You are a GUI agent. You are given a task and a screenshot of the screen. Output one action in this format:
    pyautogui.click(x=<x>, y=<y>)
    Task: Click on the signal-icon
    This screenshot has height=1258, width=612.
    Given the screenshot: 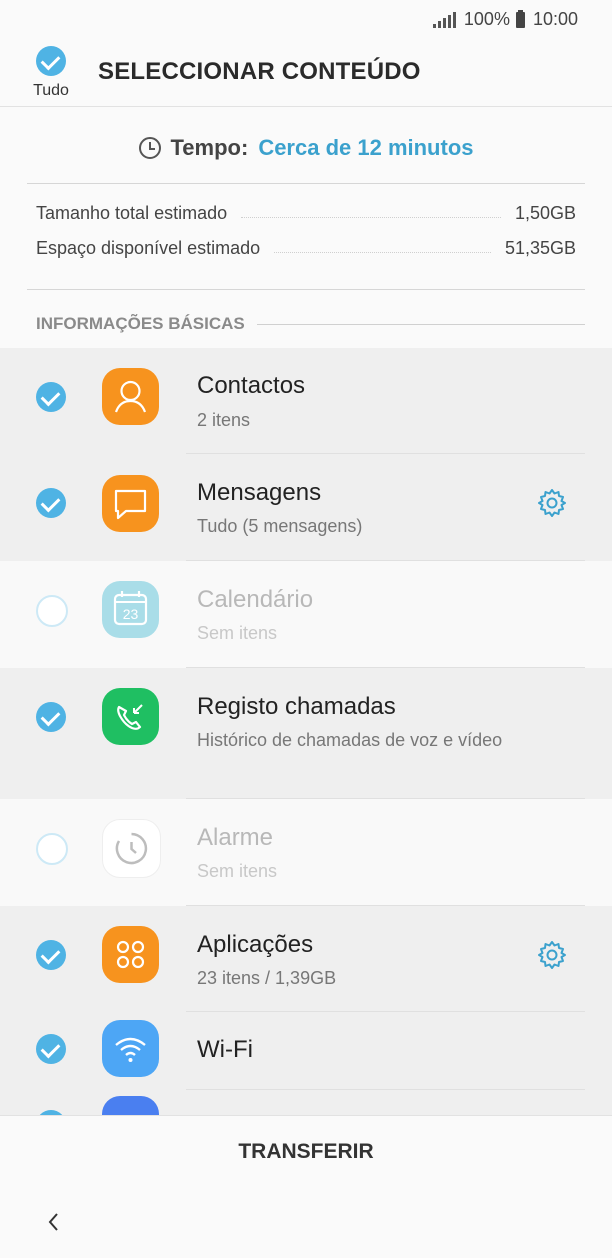 What is the action you would take?
    pyautogui.click(x=444, y=19)
    